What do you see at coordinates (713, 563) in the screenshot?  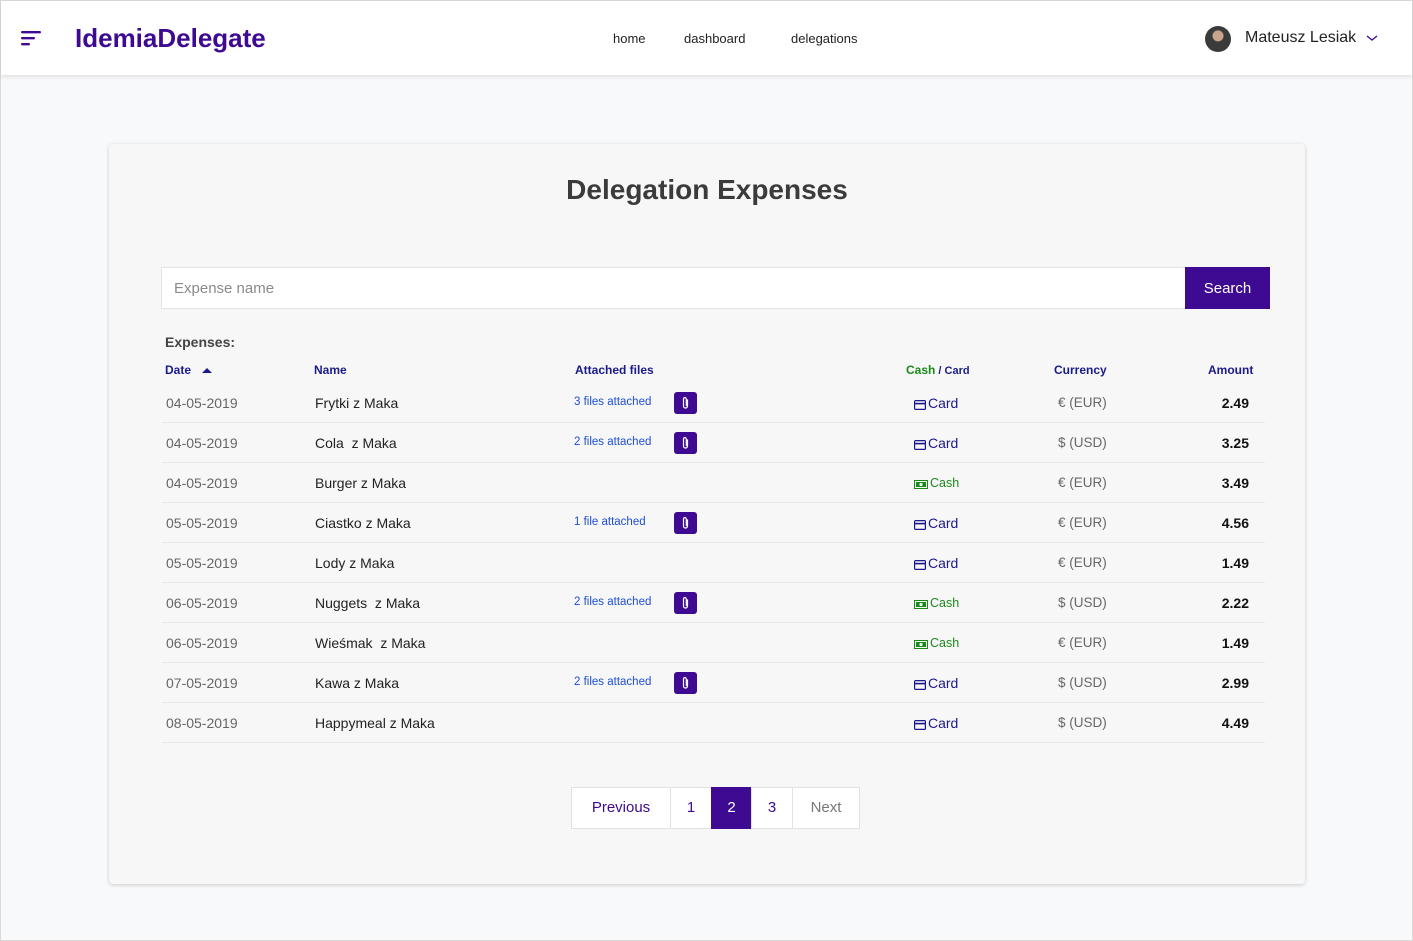 I see `table-row: 05-05-2019 Lody z Maka Card € (EUR) 1.49` at bounding box center [713, 563].